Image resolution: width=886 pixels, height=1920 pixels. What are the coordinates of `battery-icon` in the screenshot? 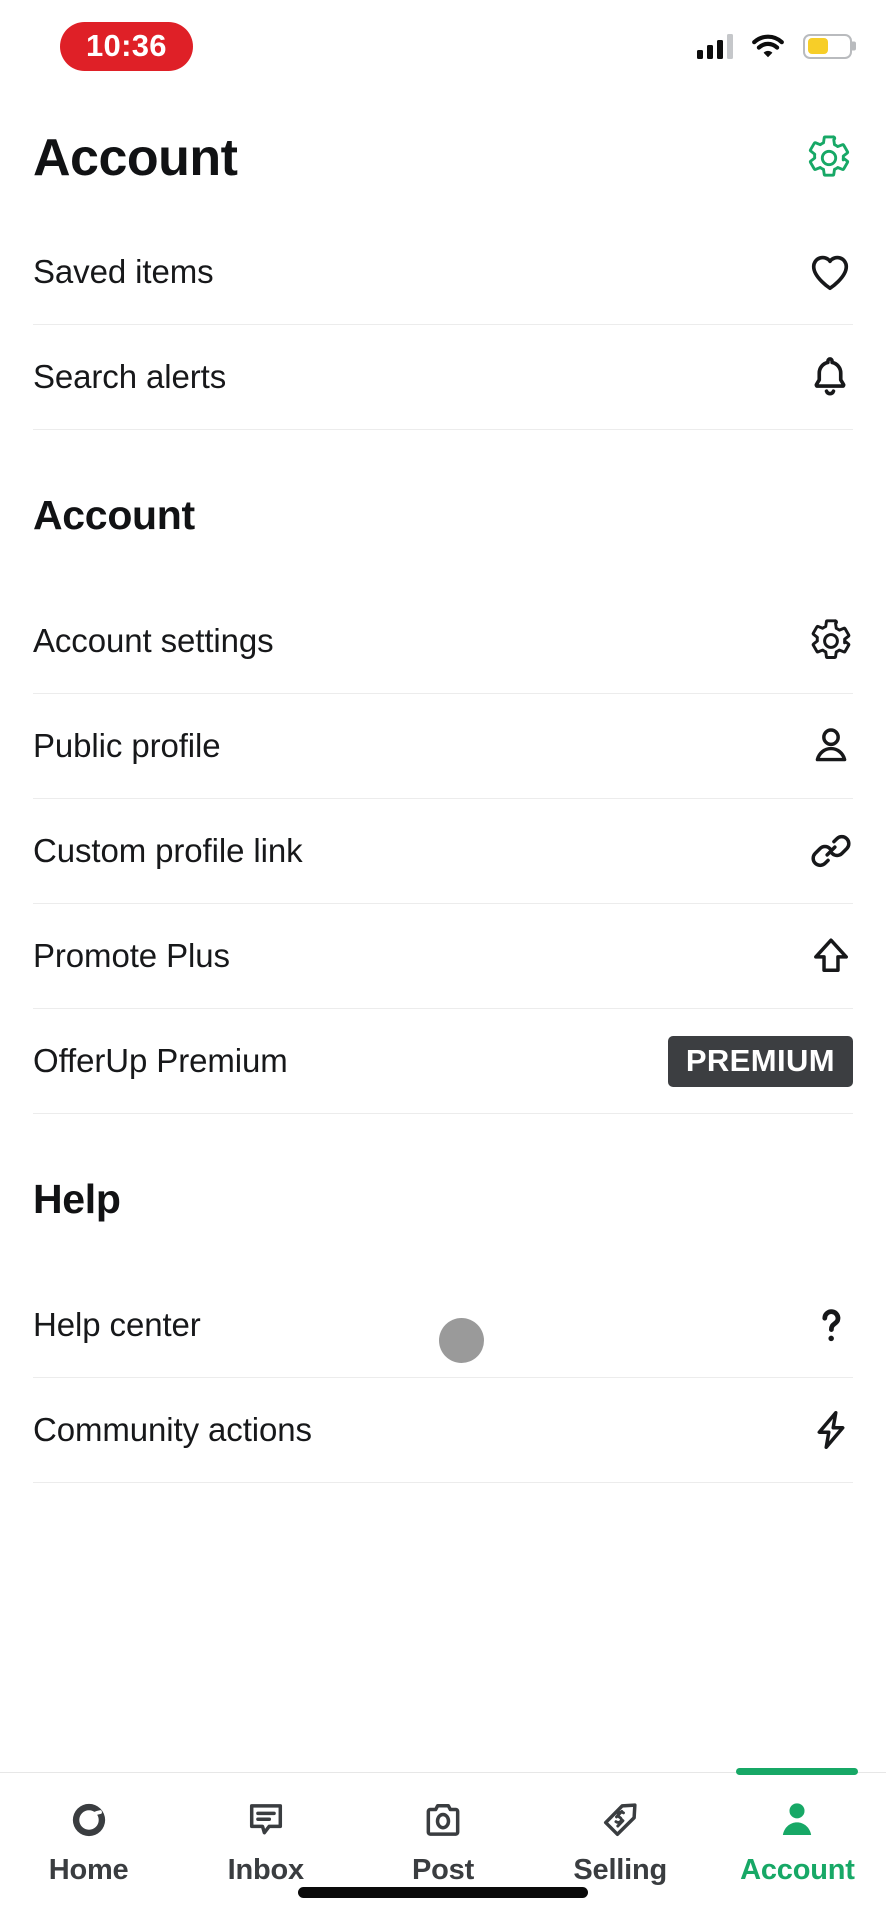 It's located at (827, 46).